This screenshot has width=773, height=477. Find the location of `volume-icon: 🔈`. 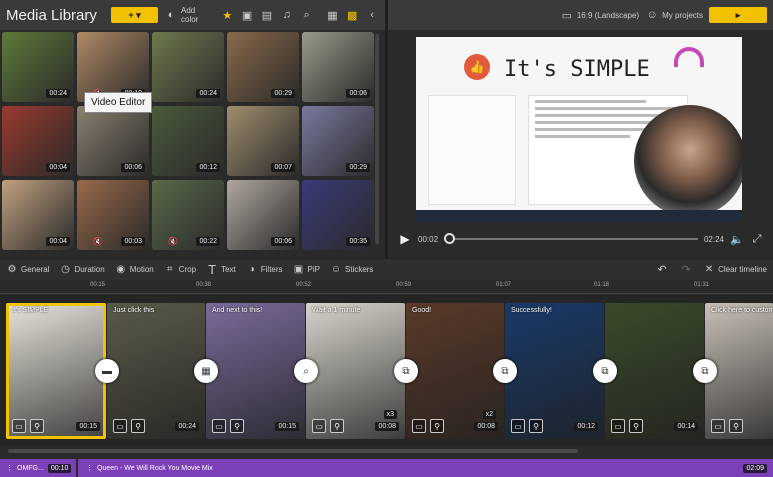

volume-icon: 🔈 is located at coordinates (737, 239).